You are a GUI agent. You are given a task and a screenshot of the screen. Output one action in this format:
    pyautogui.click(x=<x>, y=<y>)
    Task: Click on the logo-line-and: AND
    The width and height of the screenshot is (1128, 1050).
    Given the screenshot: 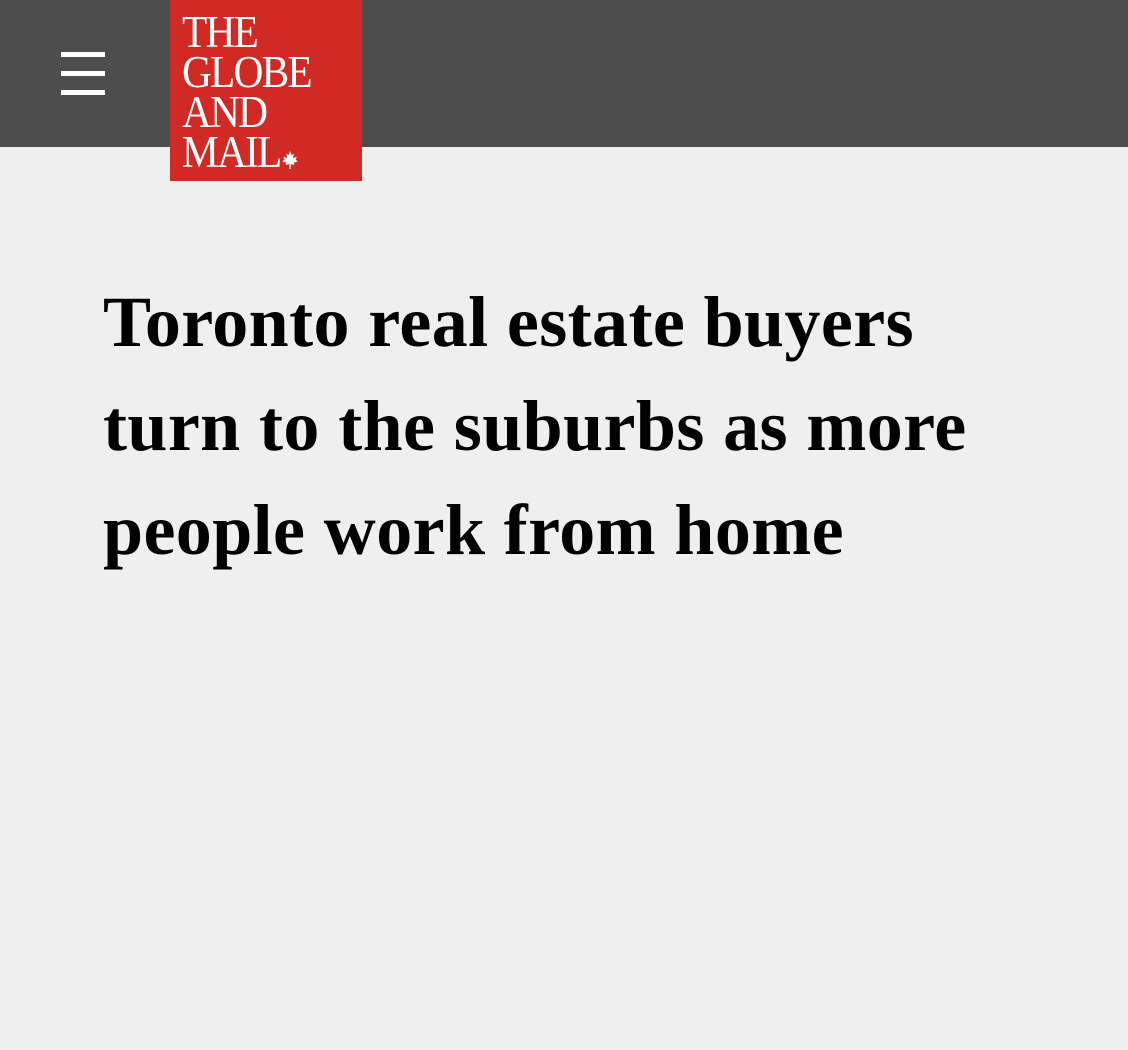 What is the action you would take?
    pyautogui.click(x=225, y=112)
    